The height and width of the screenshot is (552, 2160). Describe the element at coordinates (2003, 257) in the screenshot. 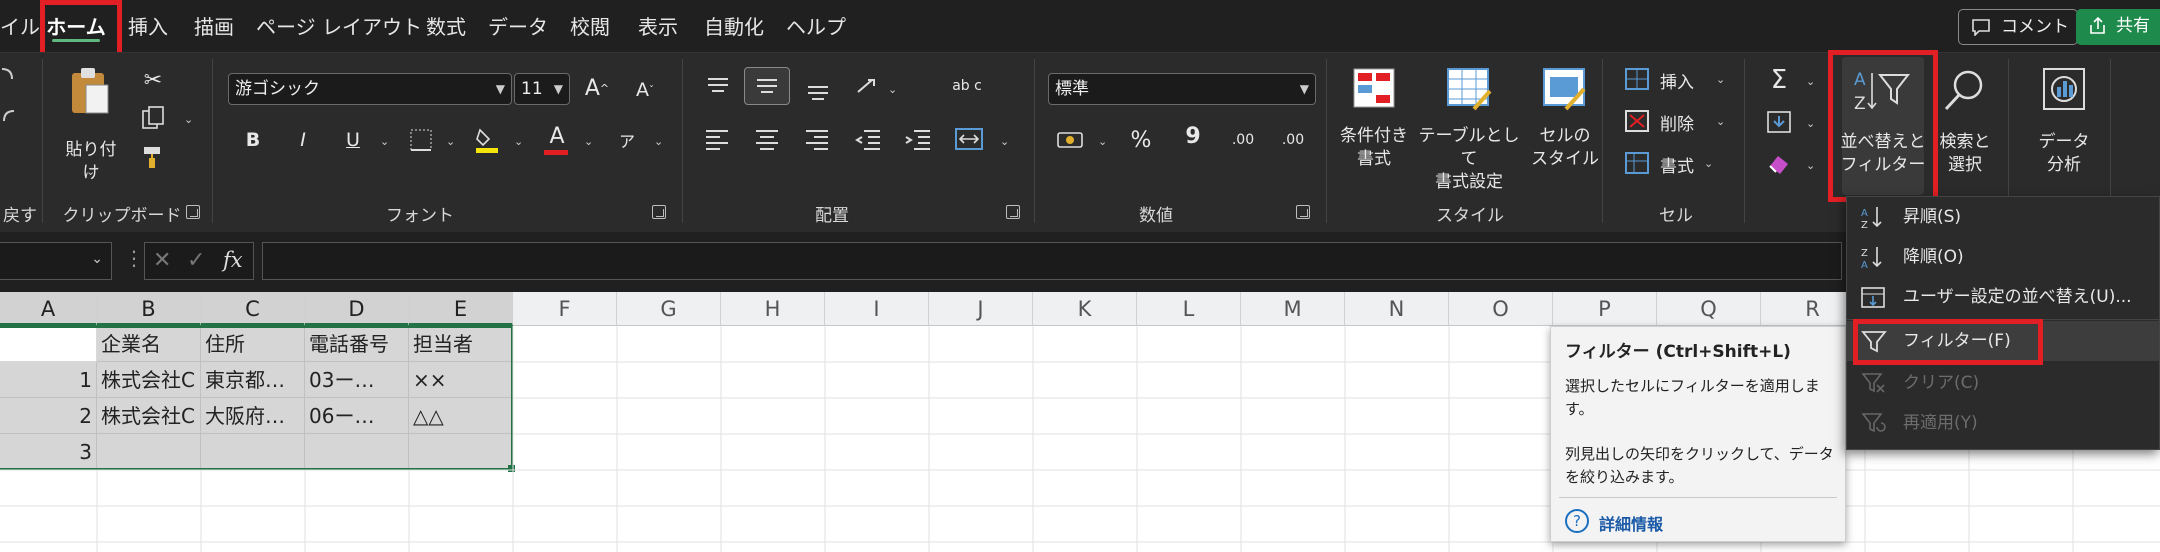

I see `menu-item-sort-descending: ZA 降順(O)` at that location.